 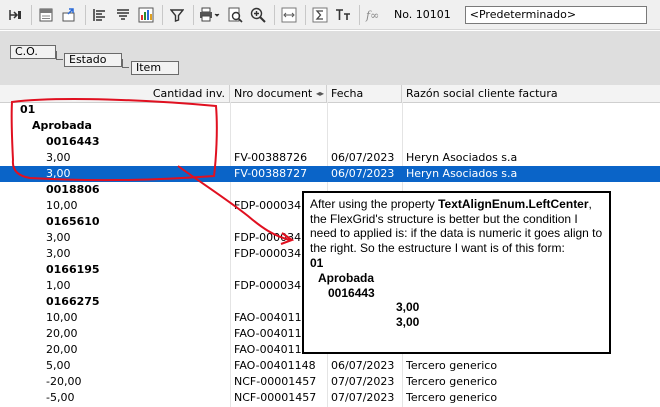 I want to click on sort-arrow-icon: ◂▸, so click(x=319, y=93).